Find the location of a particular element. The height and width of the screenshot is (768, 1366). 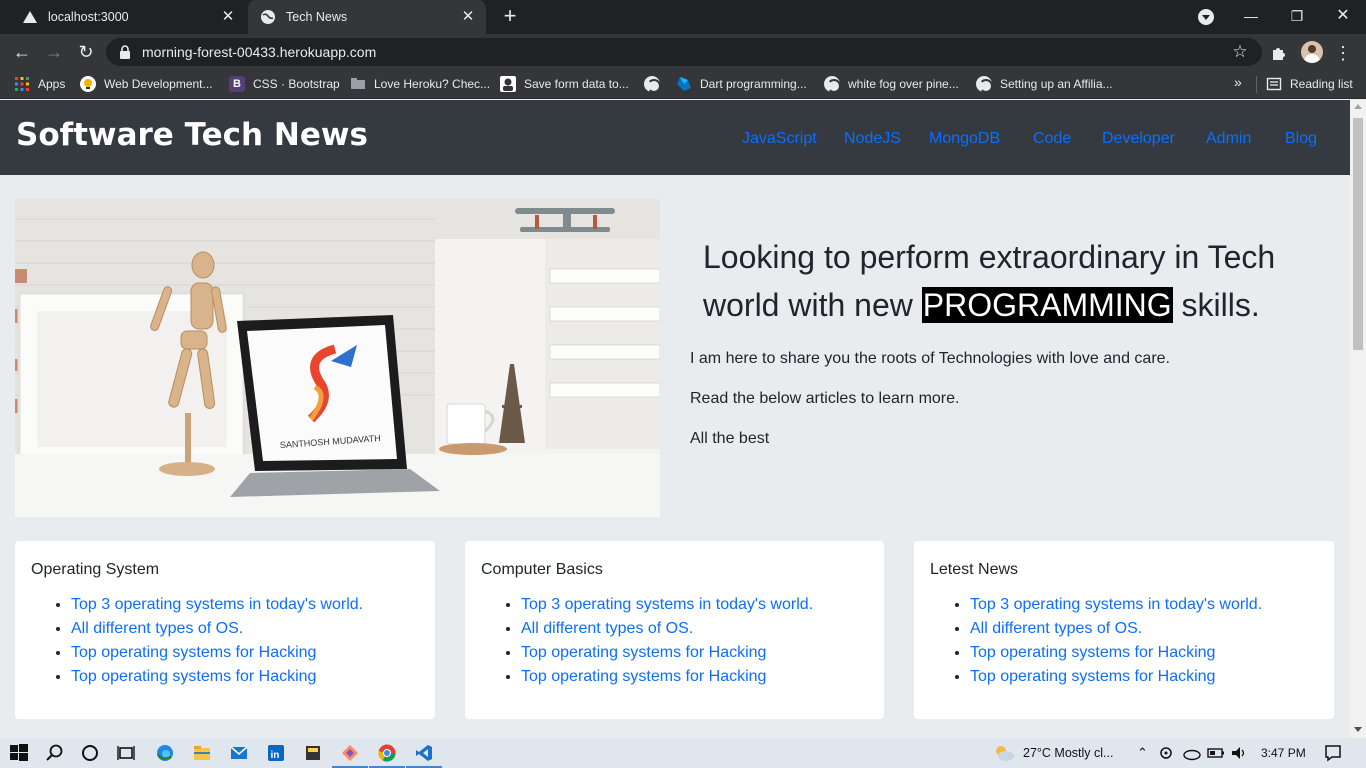

page-scrollbar is located at coordinates (1358, 419).